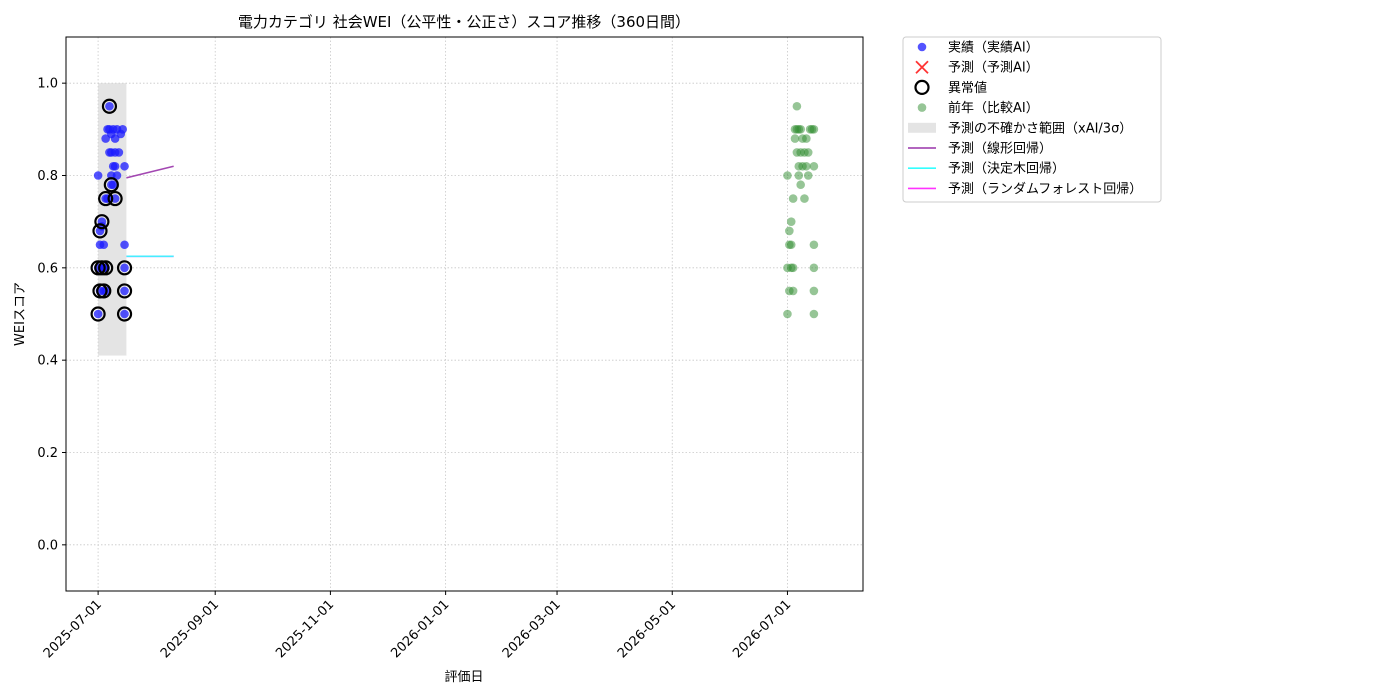 Image resolution: width=1400 pixels, height=700 pixels. Describe the element at coordinates (762, 629) in the screenshot. I see `x-tick-label: 2026-07-01` at that location.